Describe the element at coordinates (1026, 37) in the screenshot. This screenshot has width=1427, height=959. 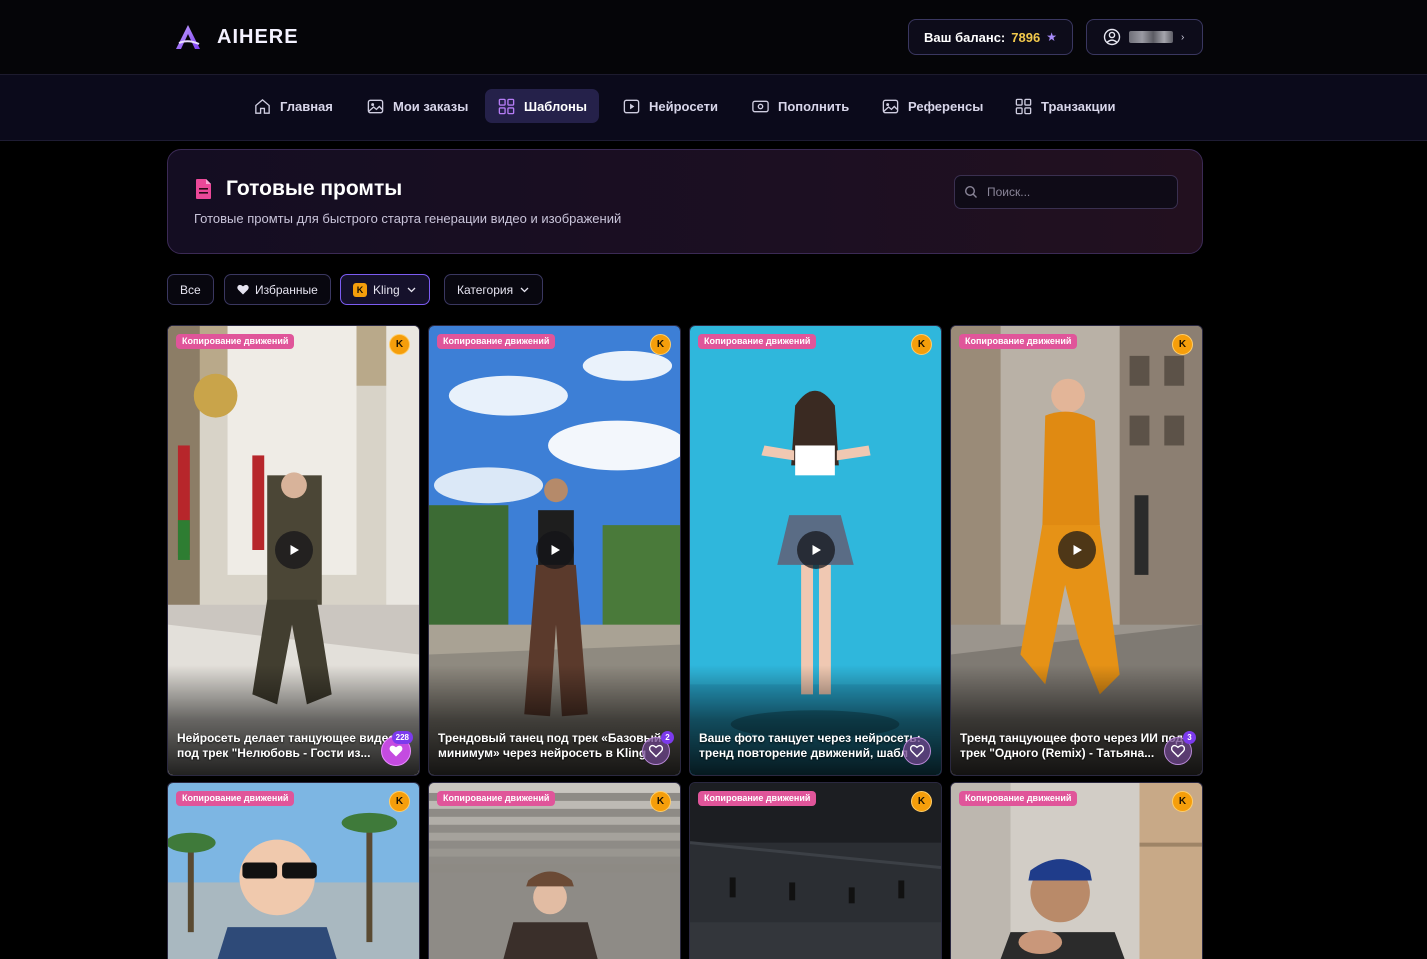
I see `balance-value: 7896` at that location.